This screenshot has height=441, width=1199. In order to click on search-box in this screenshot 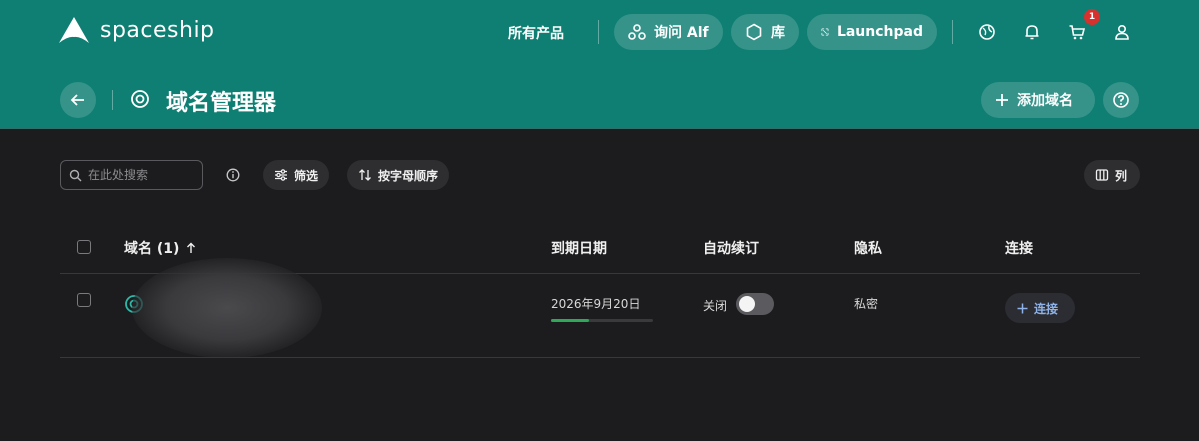, I will do `click(131, 175)`.